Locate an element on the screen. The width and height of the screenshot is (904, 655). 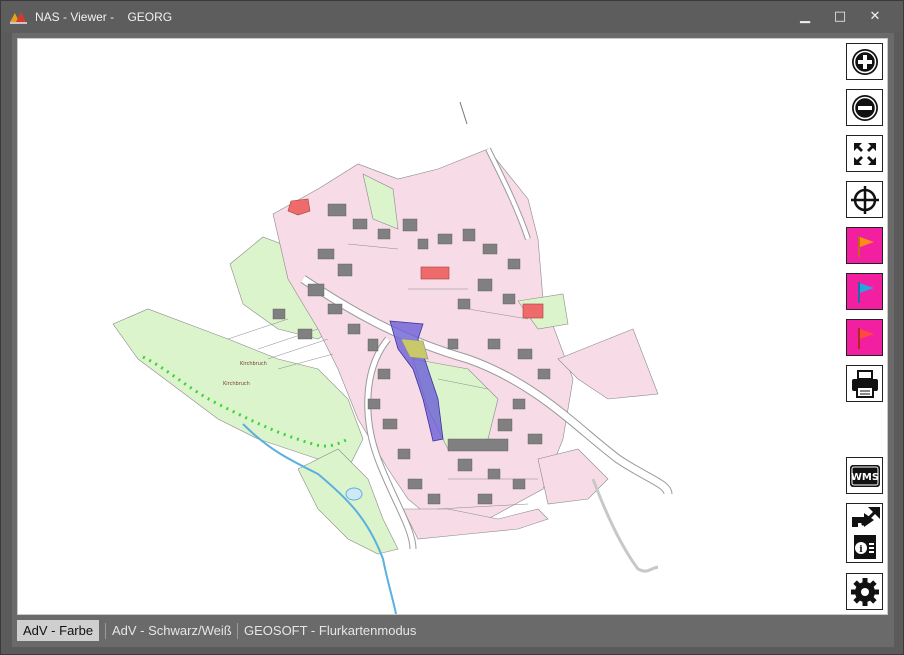
locate-button is located at coordinates (864, 199).